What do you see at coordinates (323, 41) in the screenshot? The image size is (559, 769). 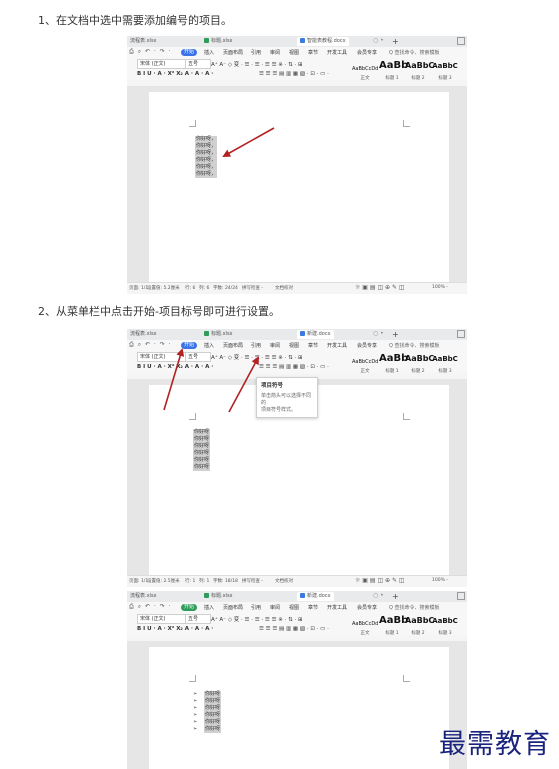 I see `tab-docx: 智能表教程.docx` at bounding box center [323, 41].